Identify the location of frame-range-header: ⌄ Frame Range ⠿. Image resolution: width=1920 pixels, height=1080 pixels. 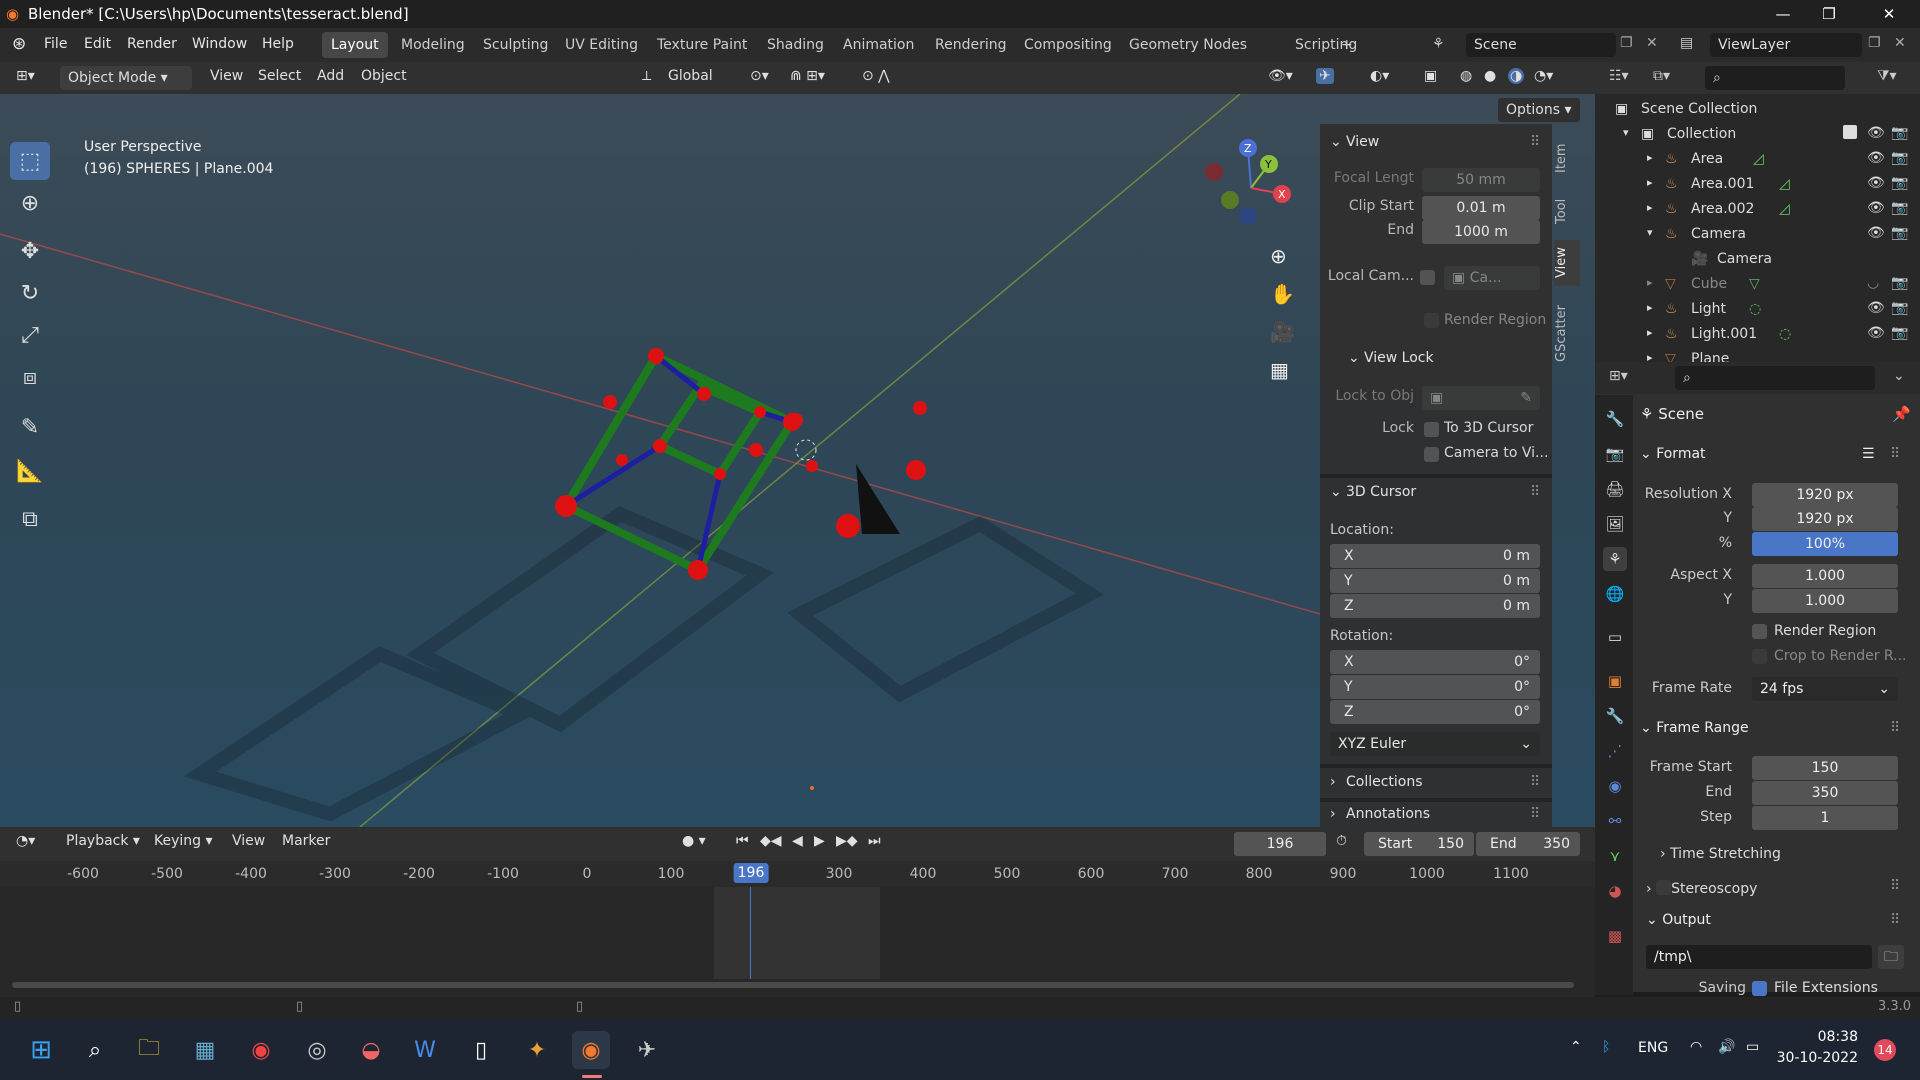
(1776, 728).